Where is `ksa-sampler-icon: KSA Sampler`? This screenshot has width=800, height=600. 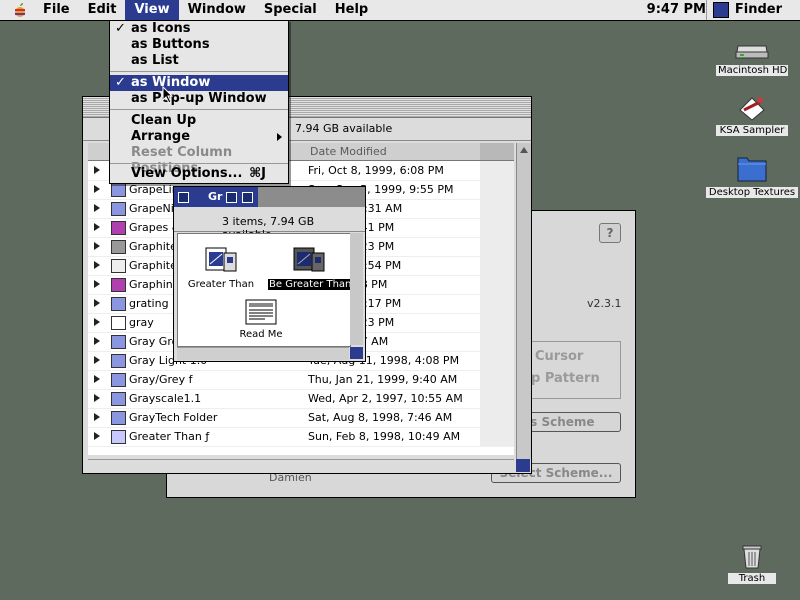
ksa-sampler-icon: KSA Sampler is located at coordinates (752, 114).